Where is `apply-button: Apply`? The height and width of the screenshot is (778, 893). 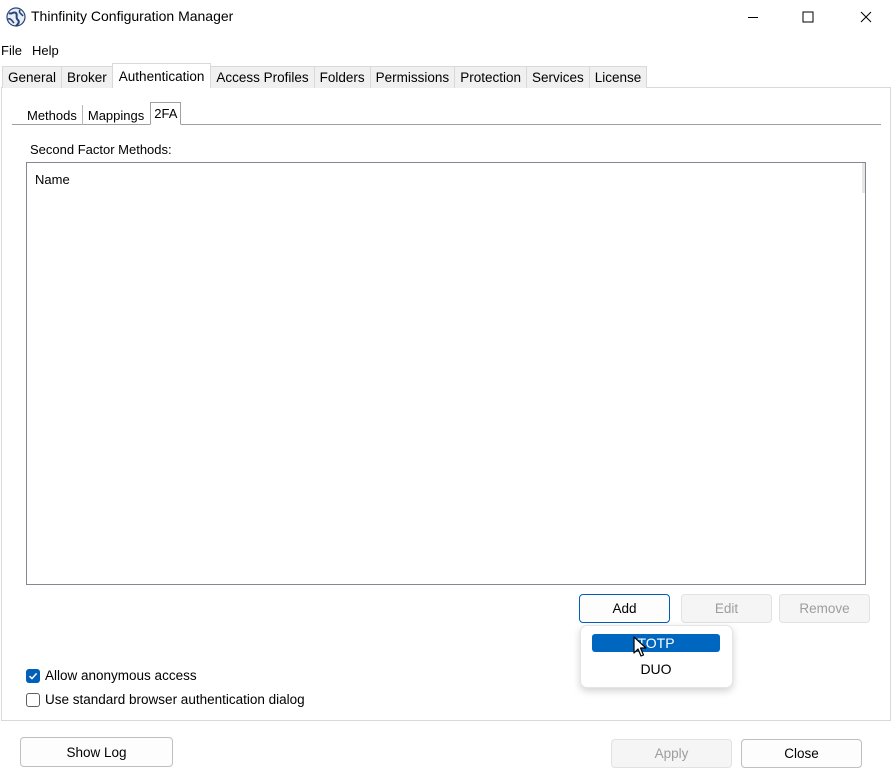
apply-button: Apply is located at coordinates (671, 753).